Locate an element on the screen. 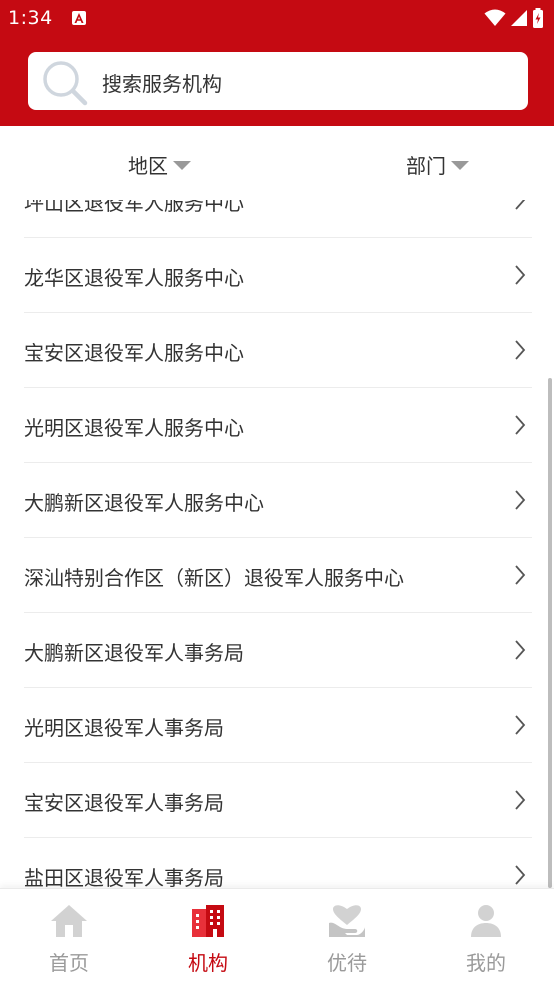  region-filter: 地区 is located at coordinates (159, 164).